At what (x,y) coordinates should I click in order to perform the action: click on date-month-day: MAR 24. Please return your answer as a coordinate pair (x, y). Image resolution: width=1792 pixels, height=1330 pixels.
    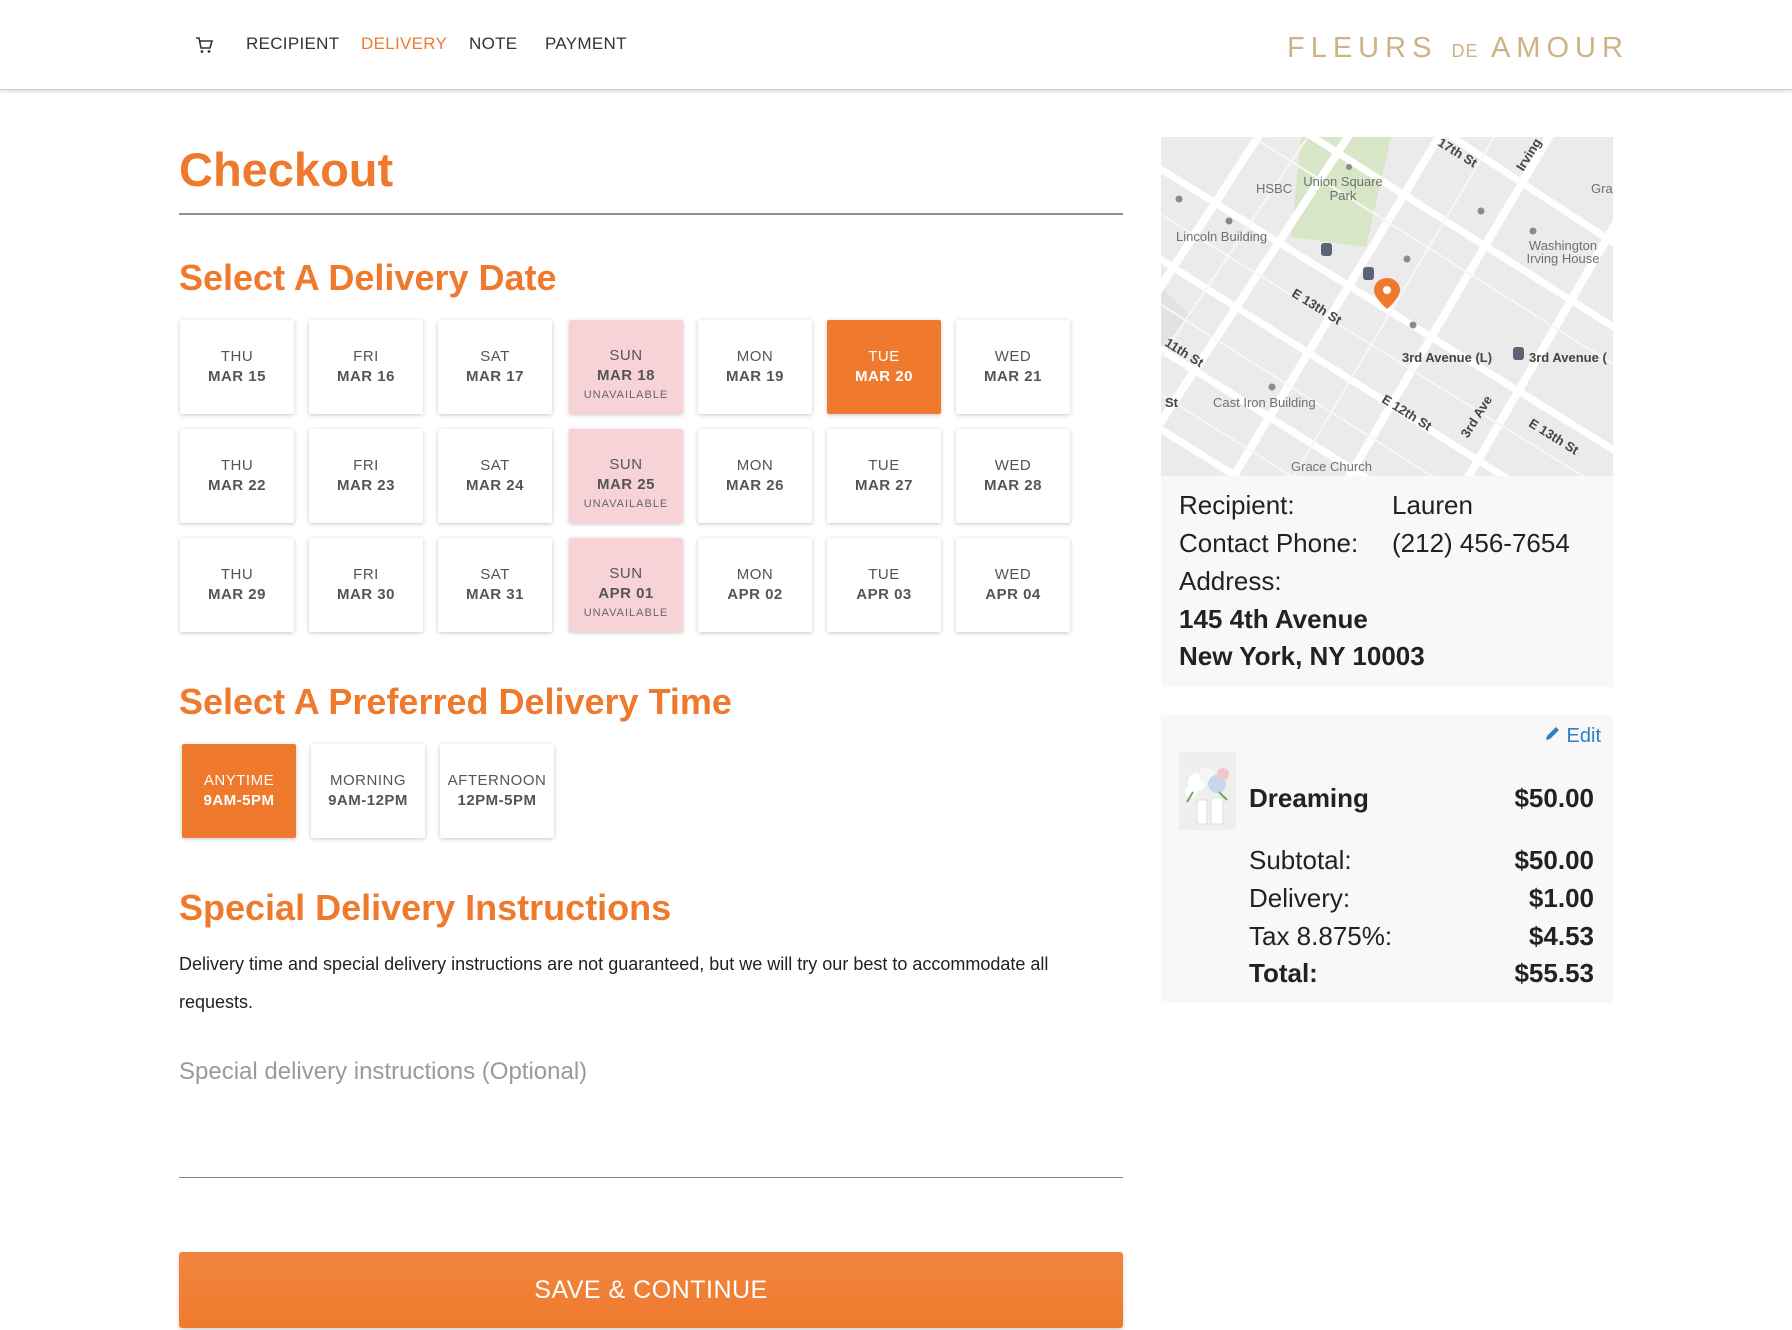
    Looking at the image, I should click on (494, 485).